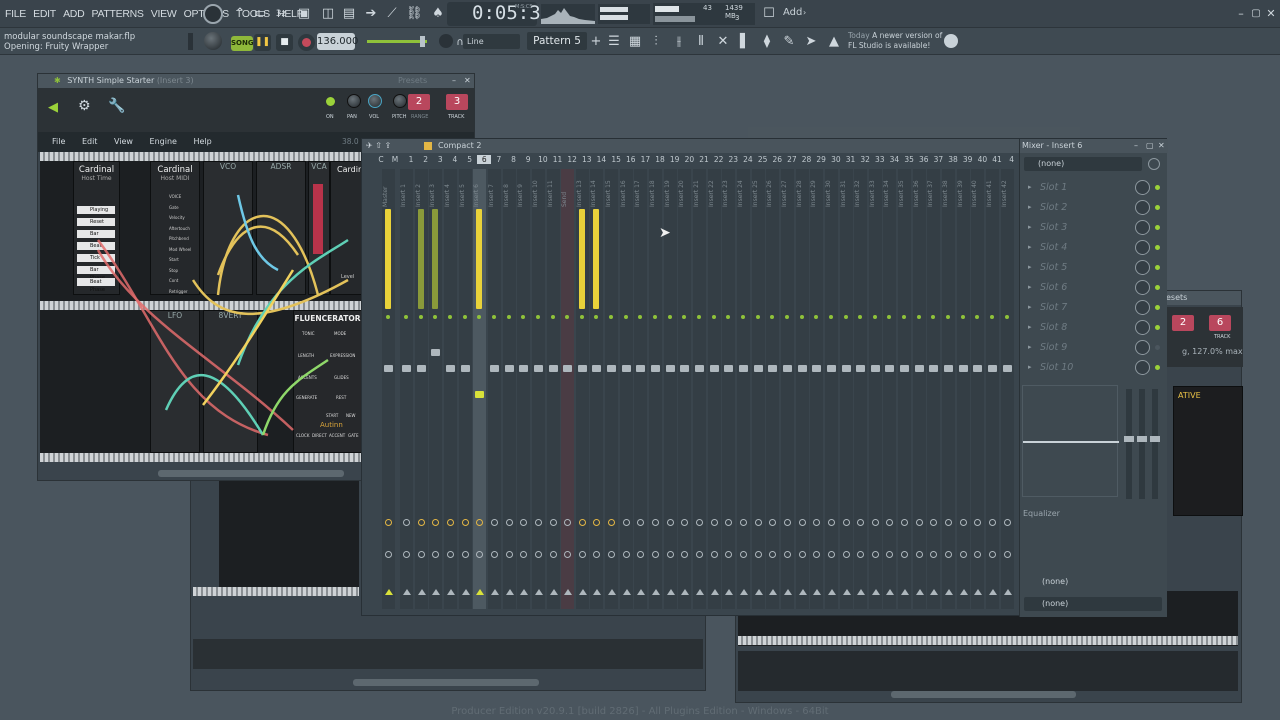 This screenshot has width=1280, height=720. I want to click on mixer-icon: ⫲, so click(679, 42).